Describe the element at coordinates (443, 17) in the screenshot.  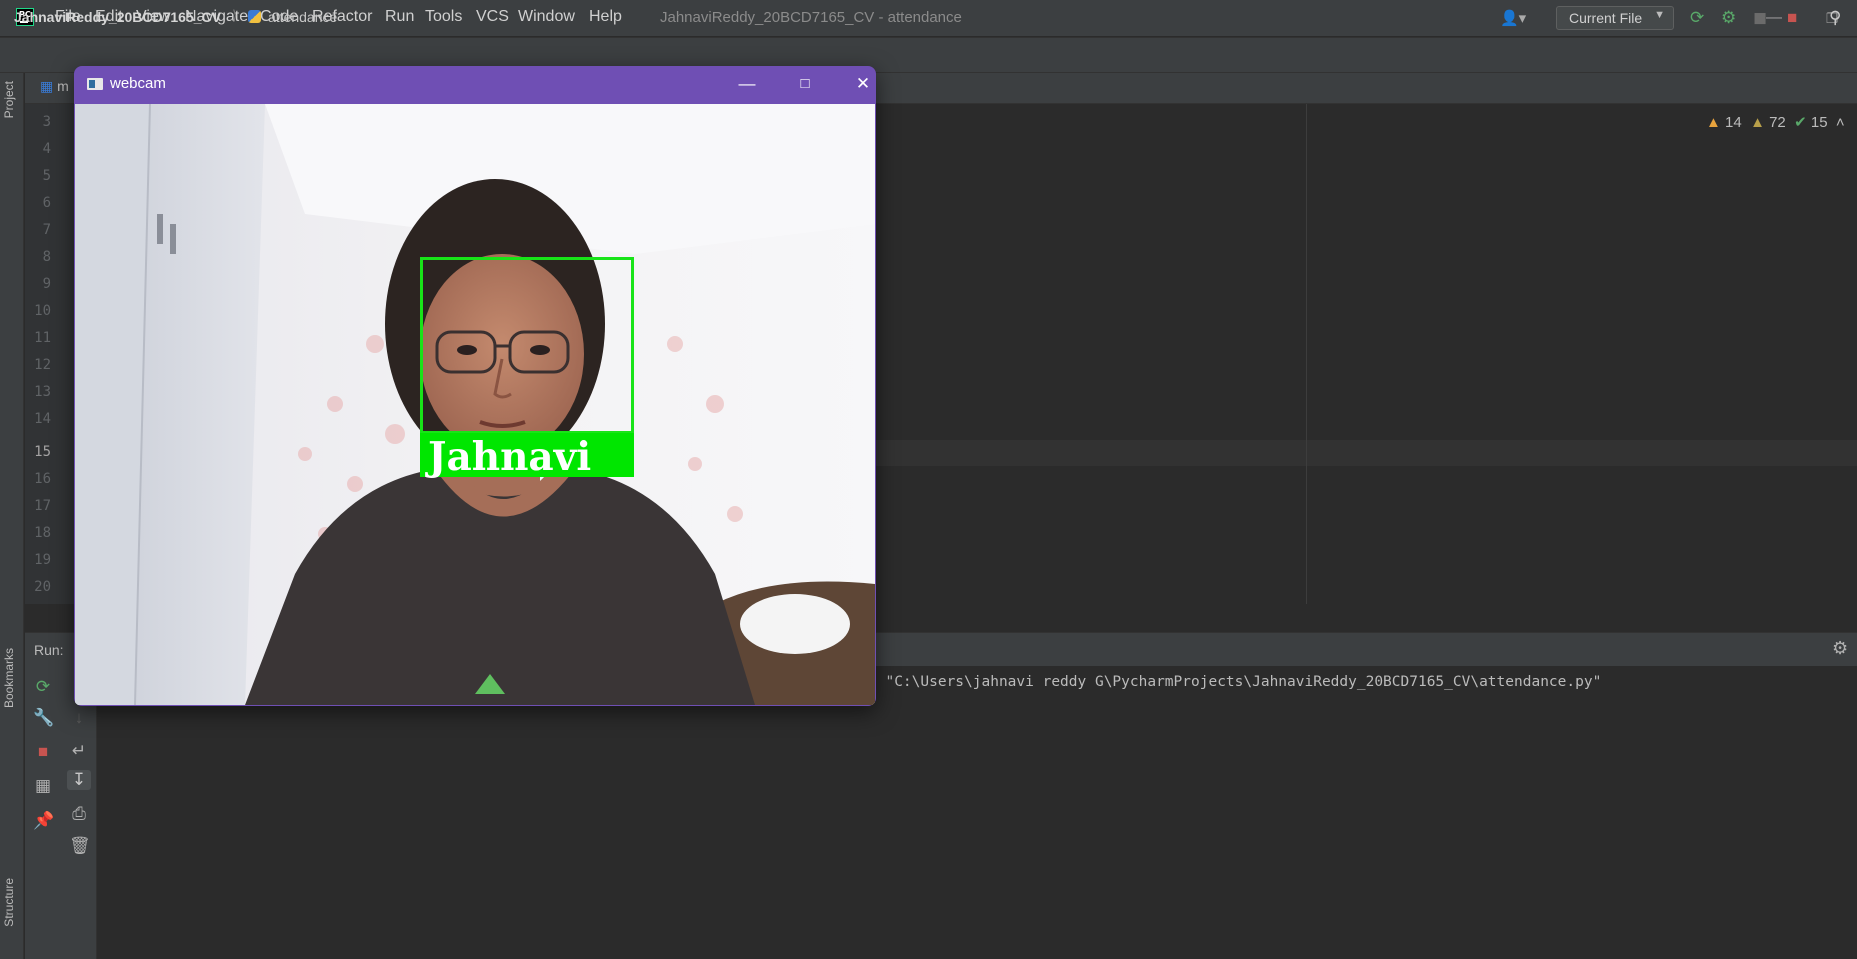
I see `menu-tools: Tools` at that location.